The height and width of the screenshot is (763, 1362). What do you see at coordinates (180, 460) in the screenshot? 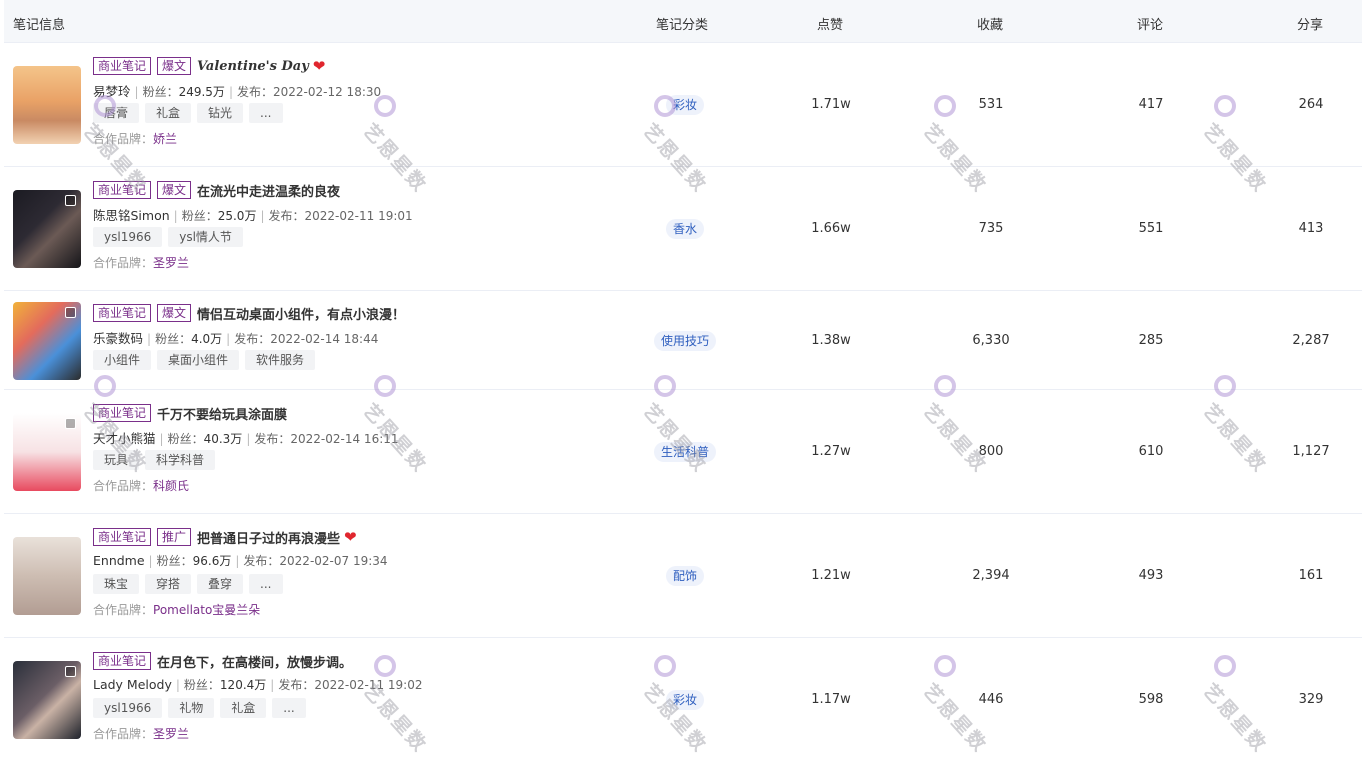
I see `note-tag: 科学科普` at bounding box center [180, 460].